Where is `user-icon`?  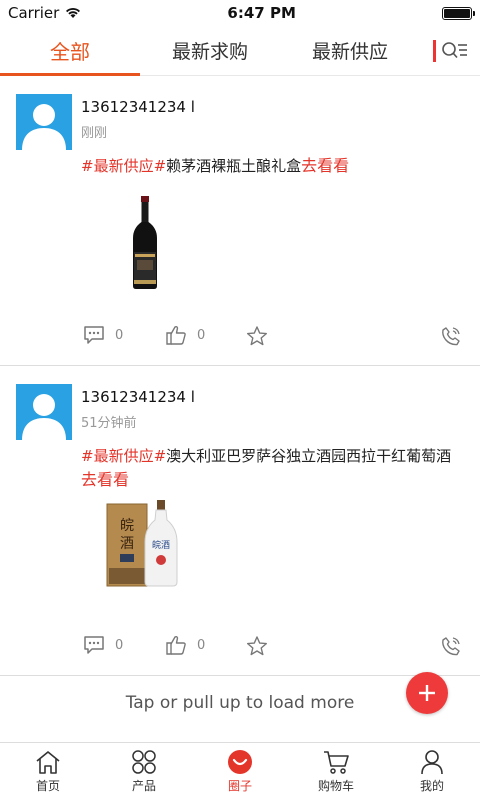
user-icon is located at coordinates (432, 762).